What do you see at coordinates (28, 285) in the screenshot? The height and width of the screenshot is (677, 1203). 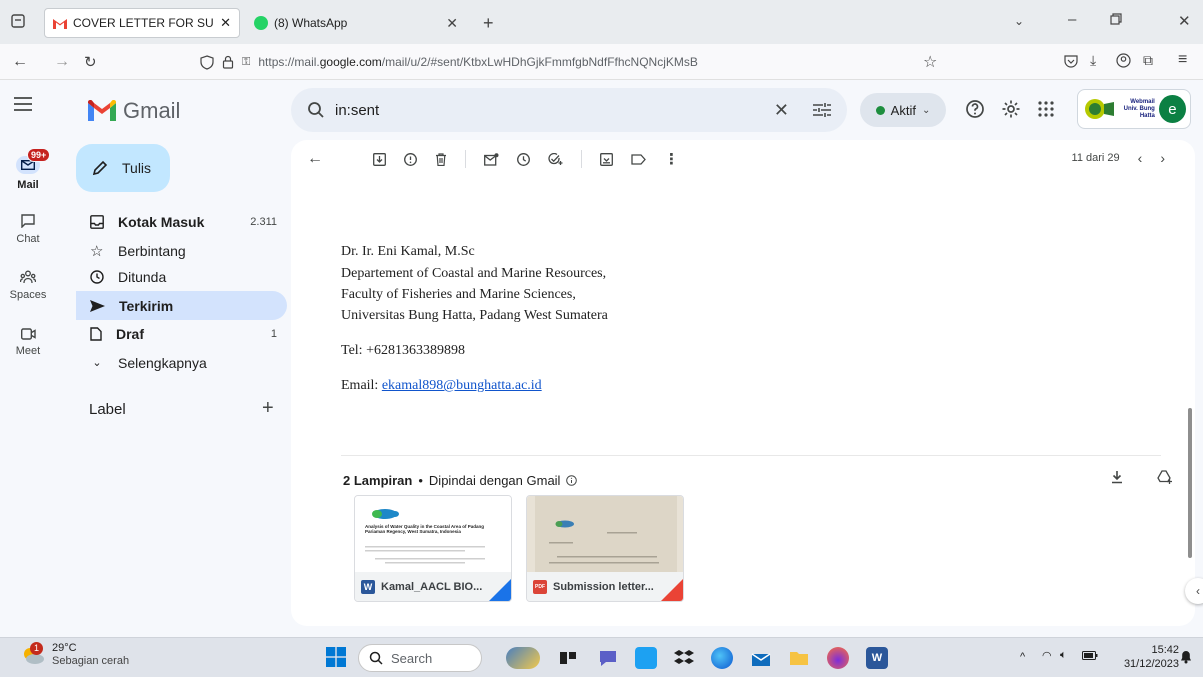 I see `rail-spaces: Spaces` at bounding box center [28, 285].